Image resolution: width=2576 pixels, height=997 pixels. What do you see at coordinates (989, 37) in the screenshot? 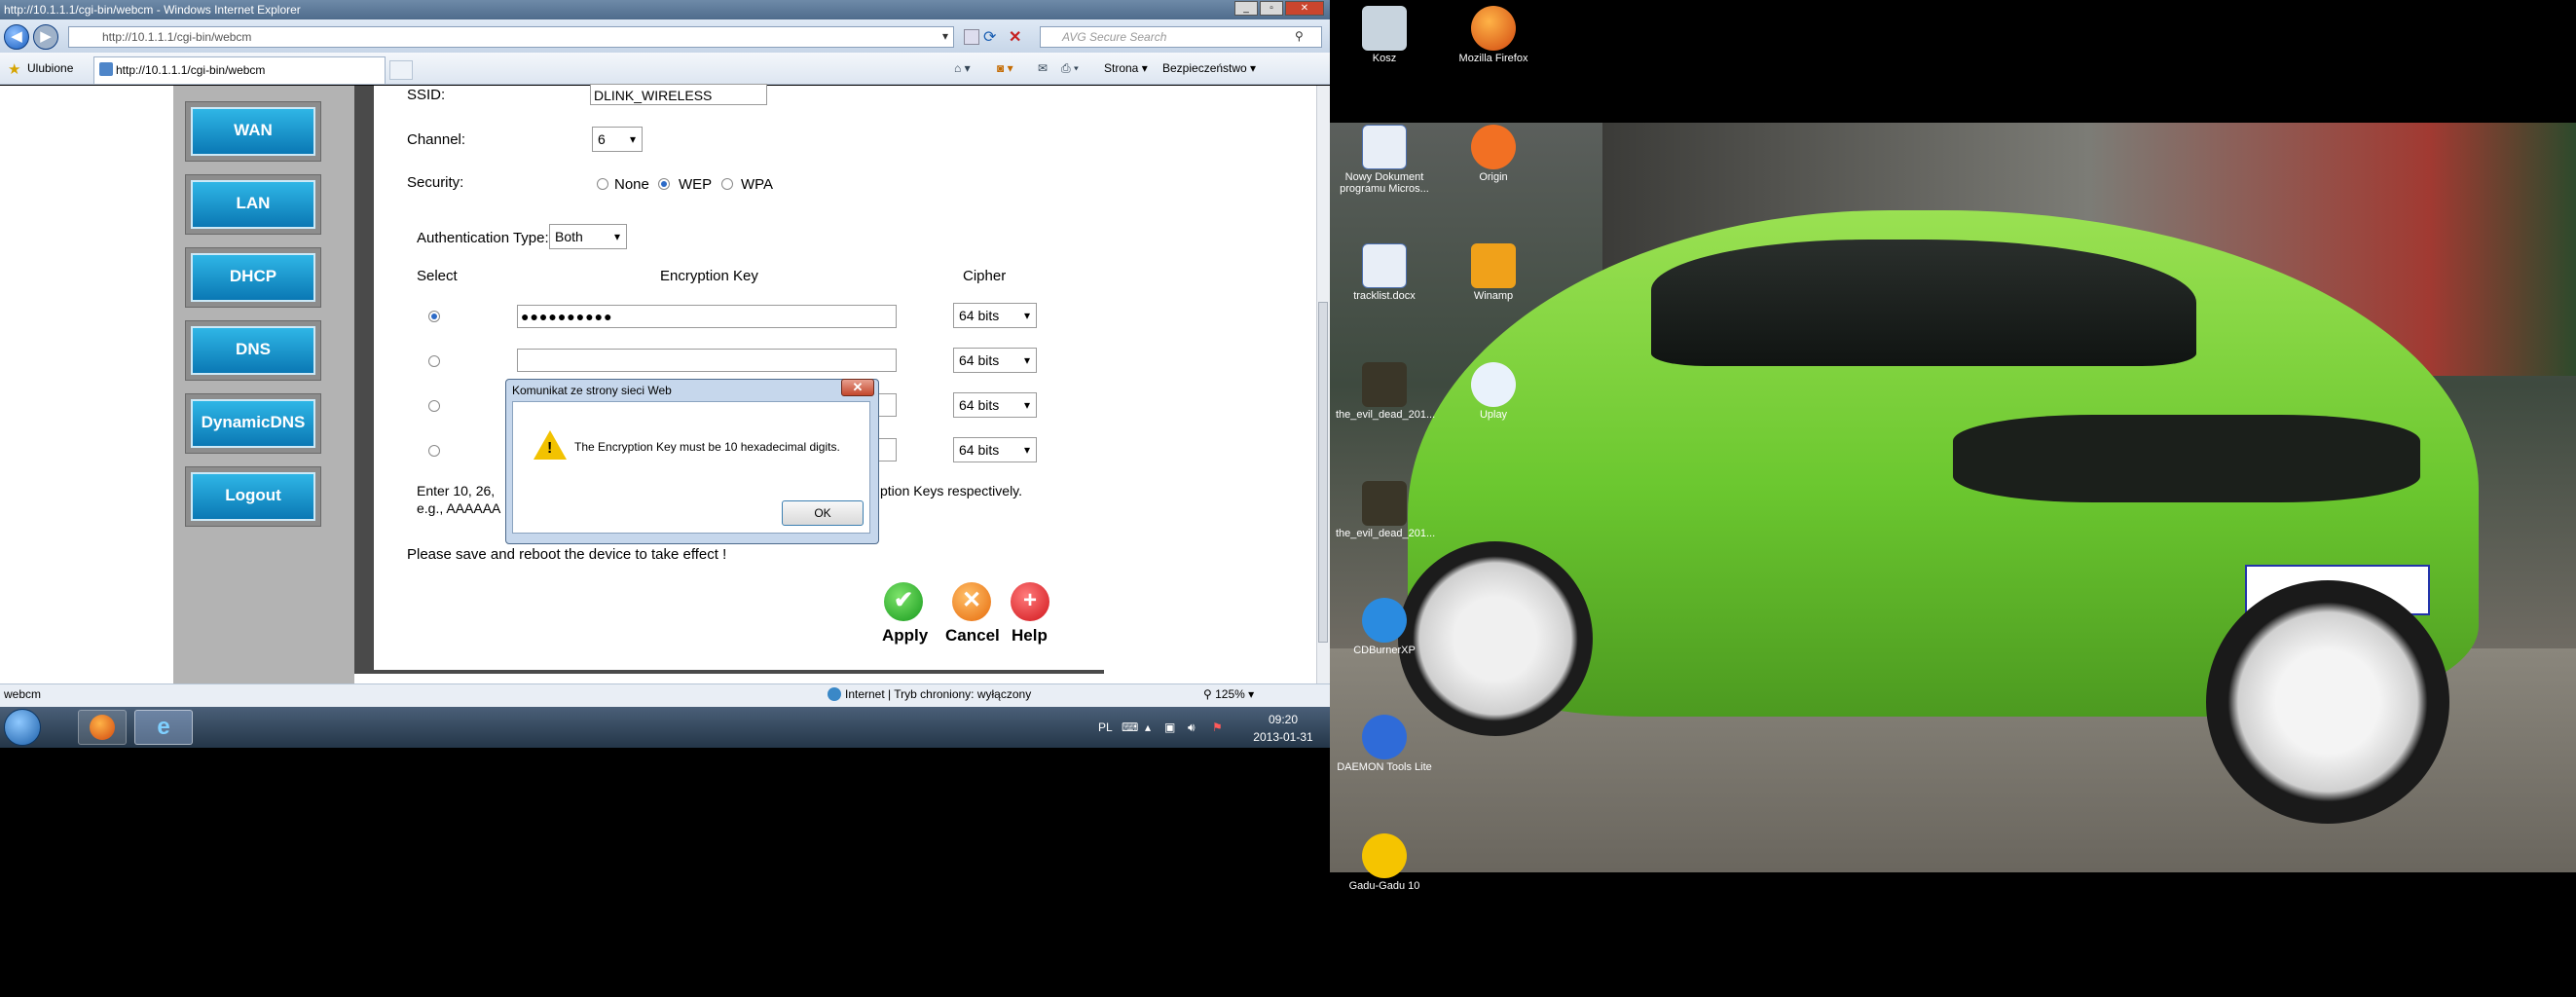
I see `refresh-icon: ⟳` at bounding box center [989, 37].